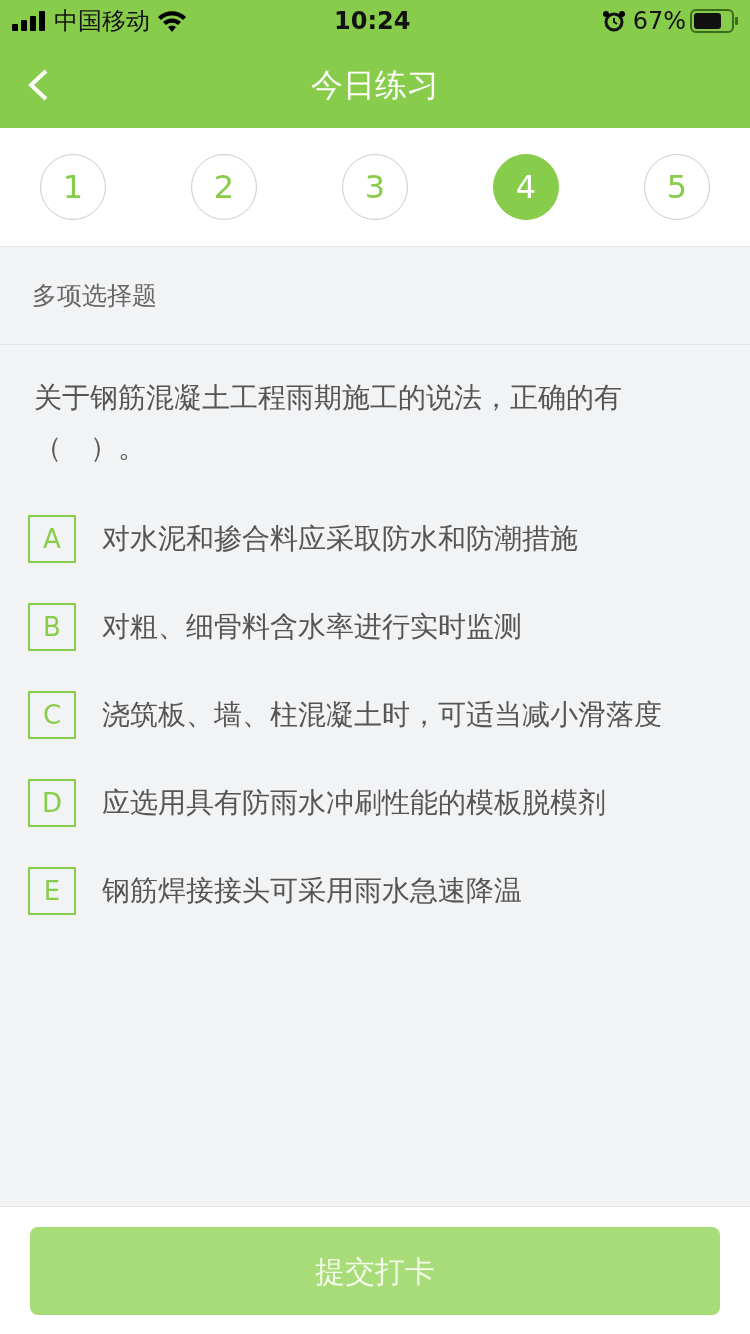 This screenshot has width=750, height=1334. I want to click on battery-icon, so click(714, 21).